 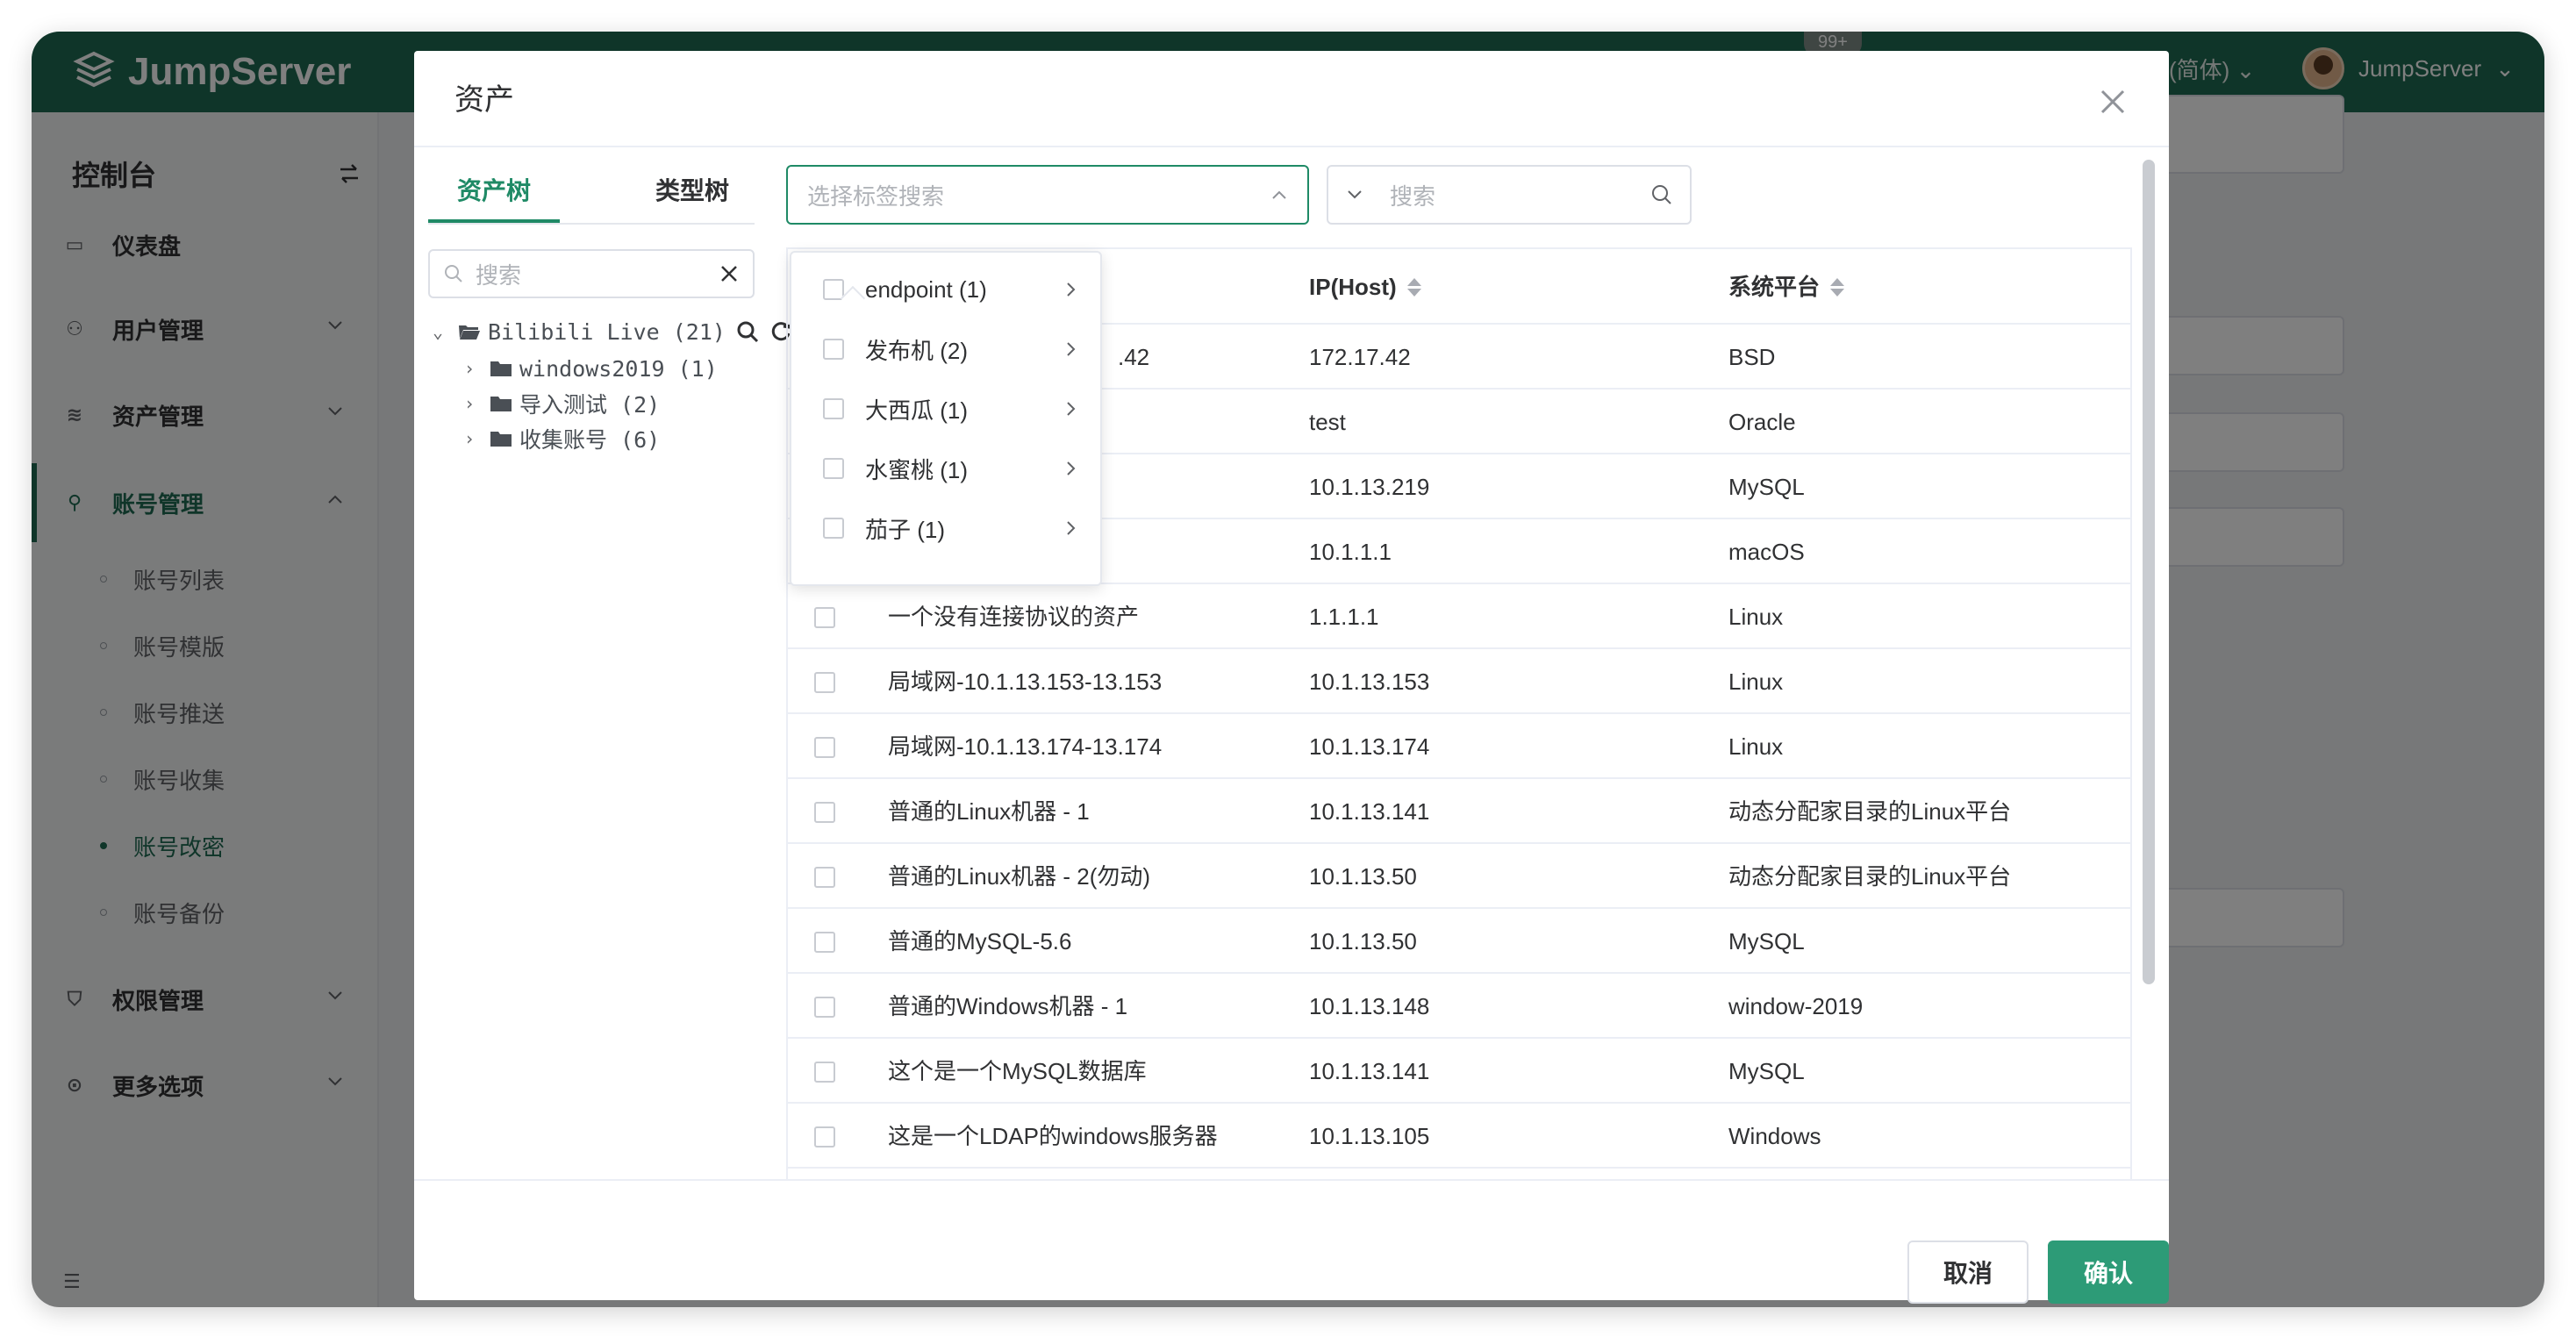 I want to click on column-header-ip: IP(Host), so click(x=1365, y=287).